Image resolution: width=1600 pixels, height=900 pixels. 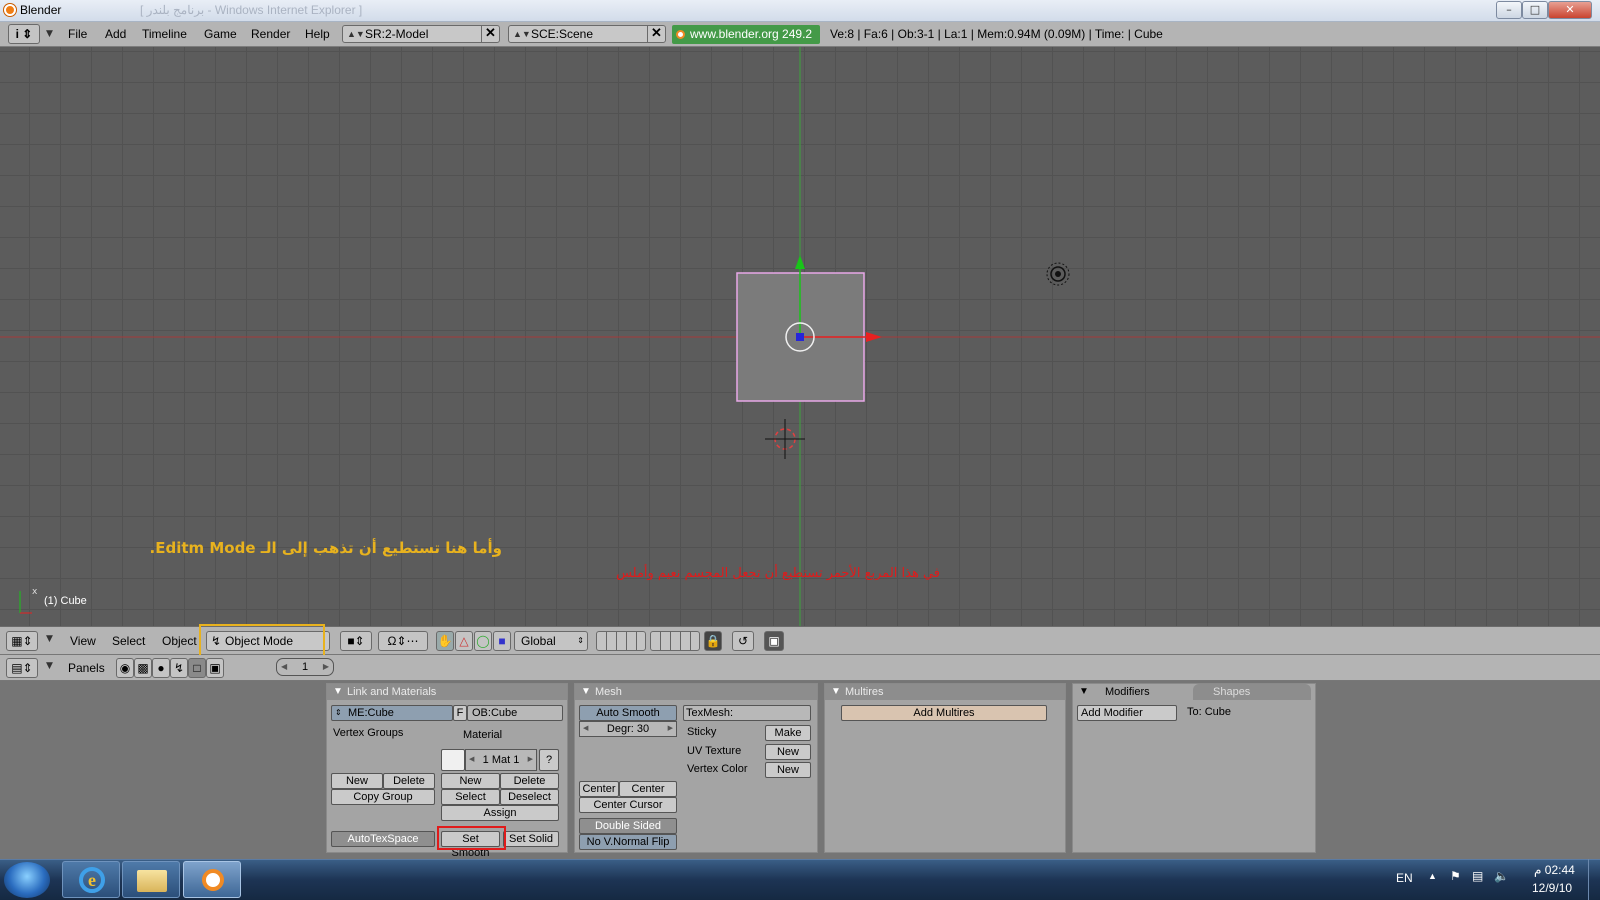 I want to click on vgroup-delete-button: Delete, so click(x=409, y=781).